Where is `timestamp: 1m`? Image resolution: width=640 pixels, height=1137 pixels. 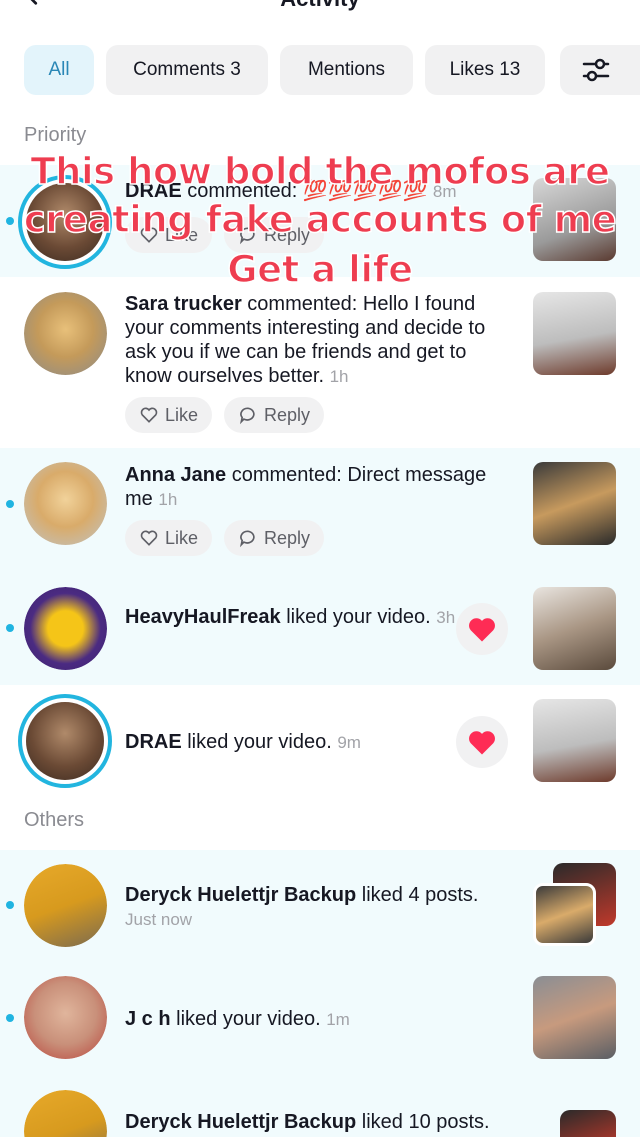
timestamp: 1m is located at coordinates (338, 1019).